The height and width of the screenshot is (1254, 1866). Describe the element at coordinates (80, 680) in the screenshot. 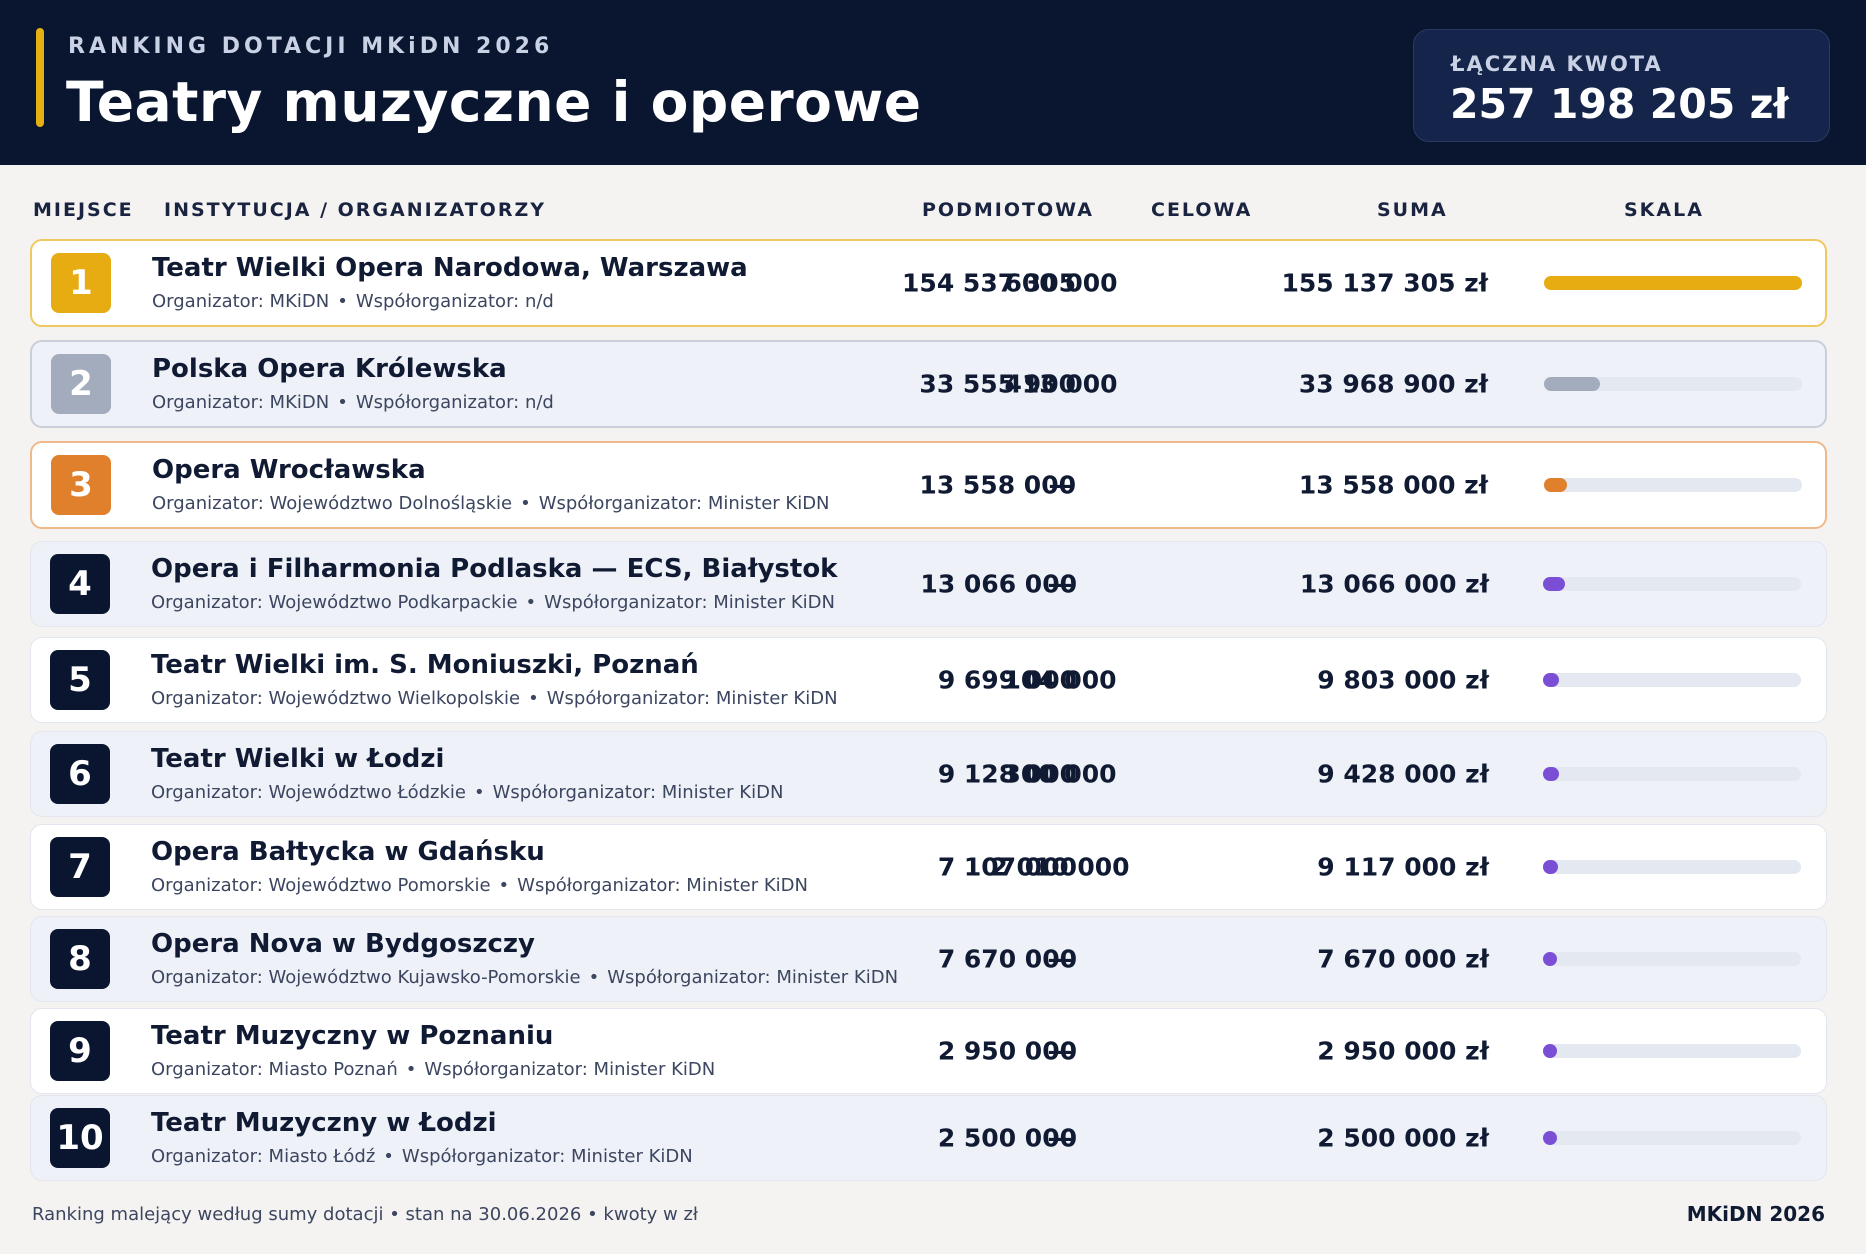

I see `rank-badge: 5` at that location.